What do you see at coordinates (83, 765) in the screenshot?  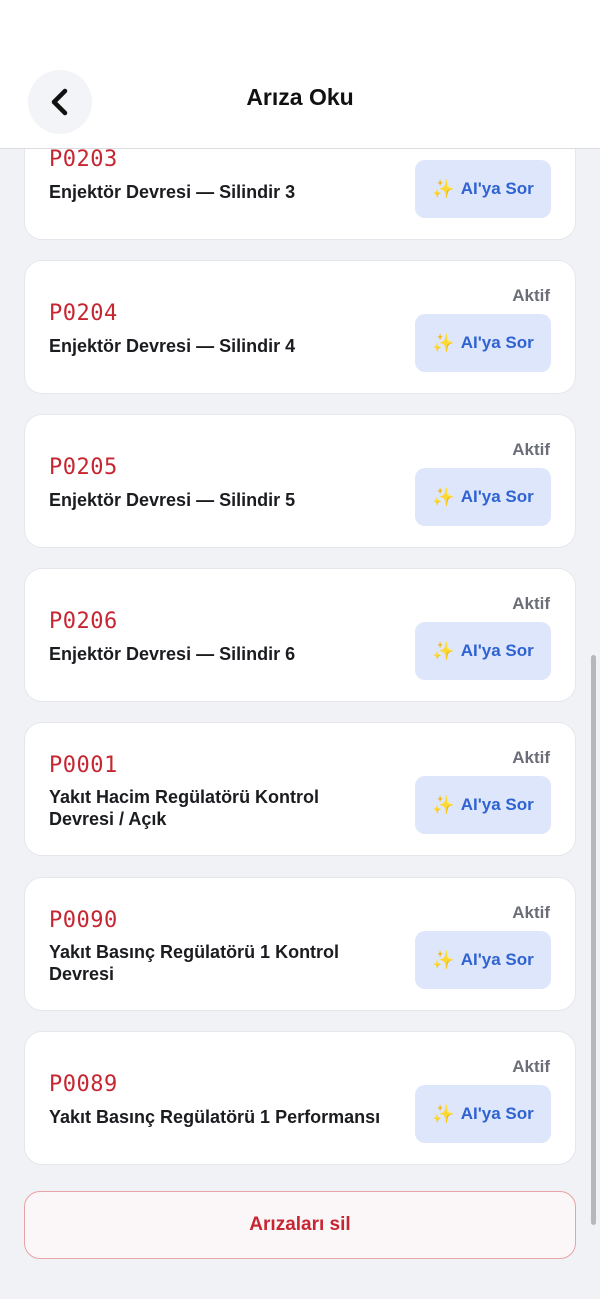 I see `fault-code: P0001` at bounding box center [83, 765].